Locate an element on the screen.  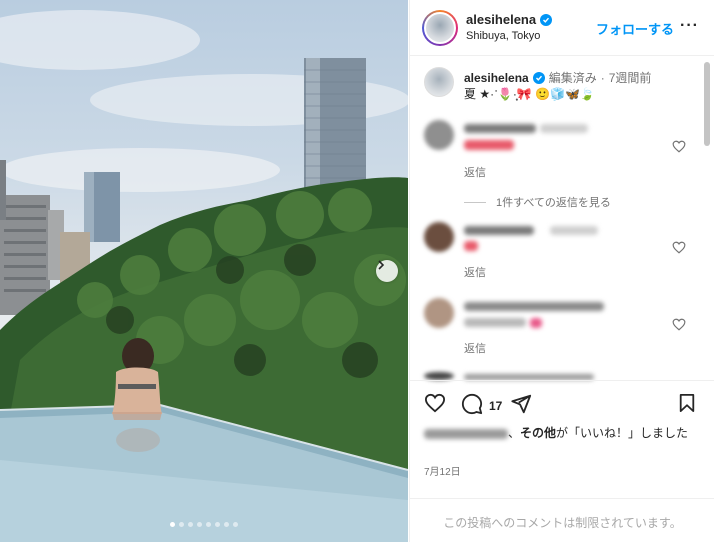
chevron-right-icon is located at coordinates (381, 265).